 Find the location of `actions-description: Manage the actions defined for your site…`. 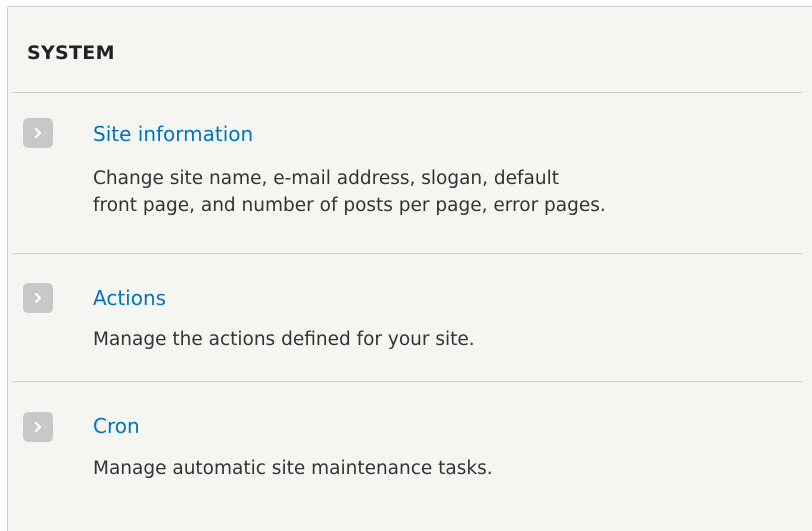

actions-description: Manage the actions defined for your site… is located at coordinates (443, 339).